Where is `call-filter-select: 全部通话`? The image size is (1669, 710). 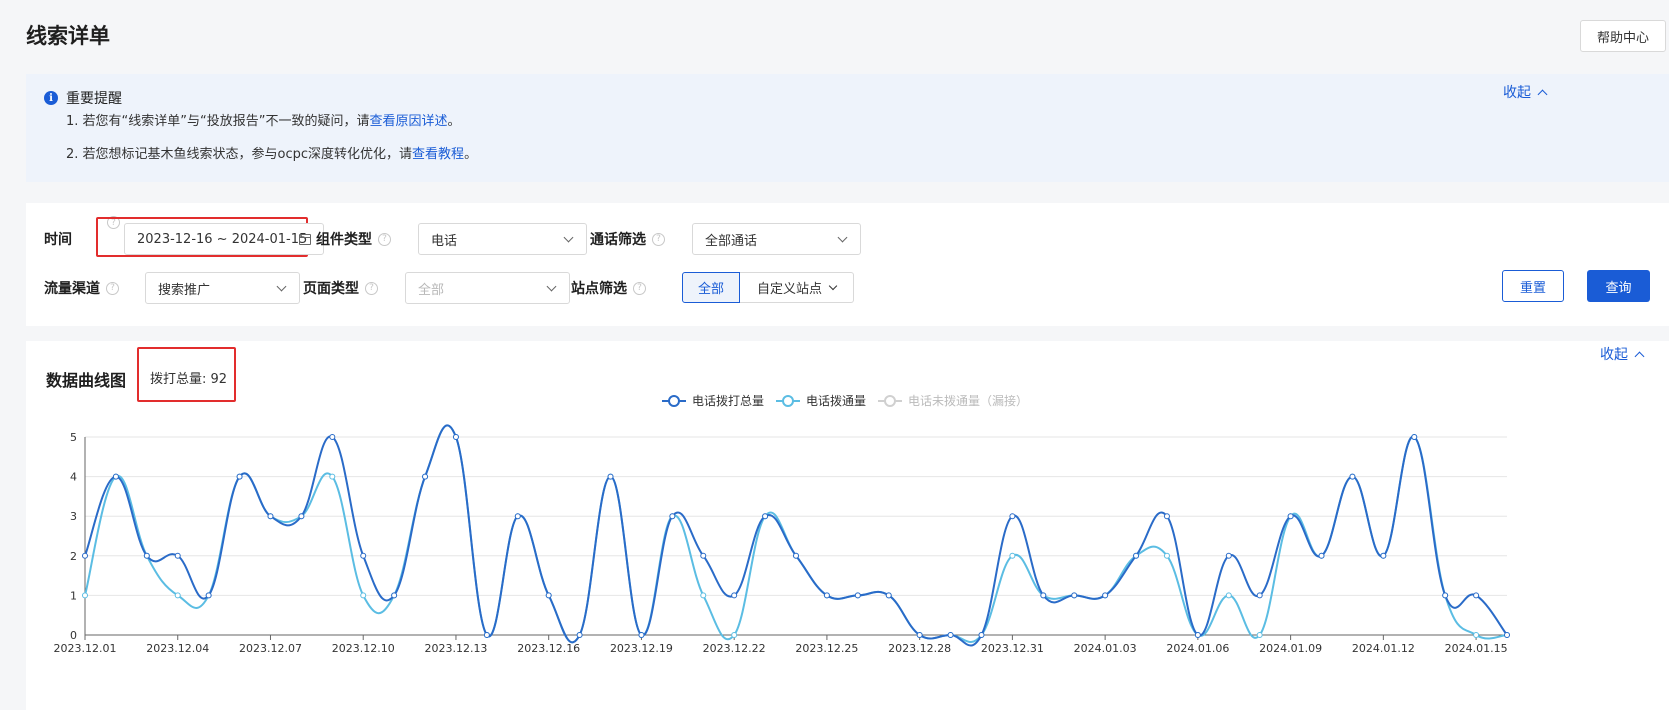
call-filter-select: 全部通话 is located at coordinates (776, 239).